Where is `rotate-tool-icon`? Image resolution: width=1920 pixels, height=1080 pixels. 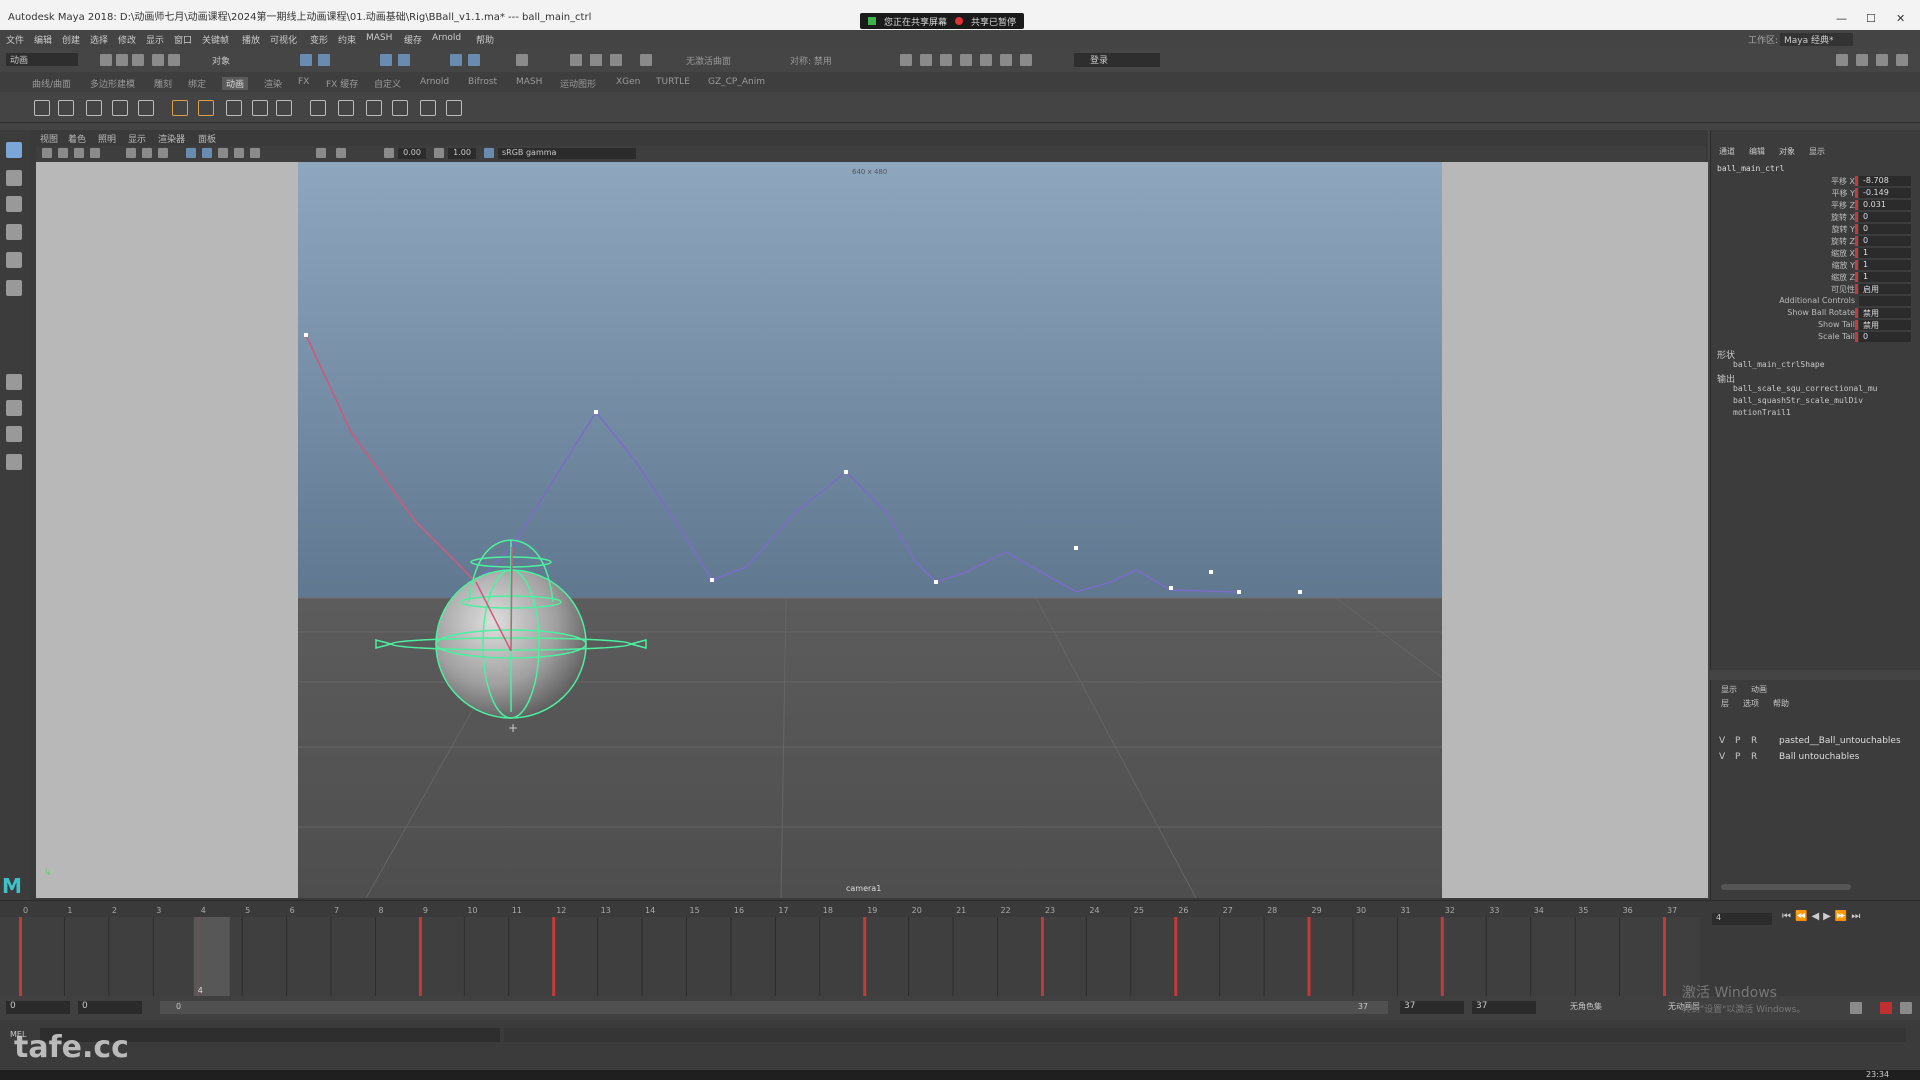
rotate-tool-icon is located at coordinates (14, 260).